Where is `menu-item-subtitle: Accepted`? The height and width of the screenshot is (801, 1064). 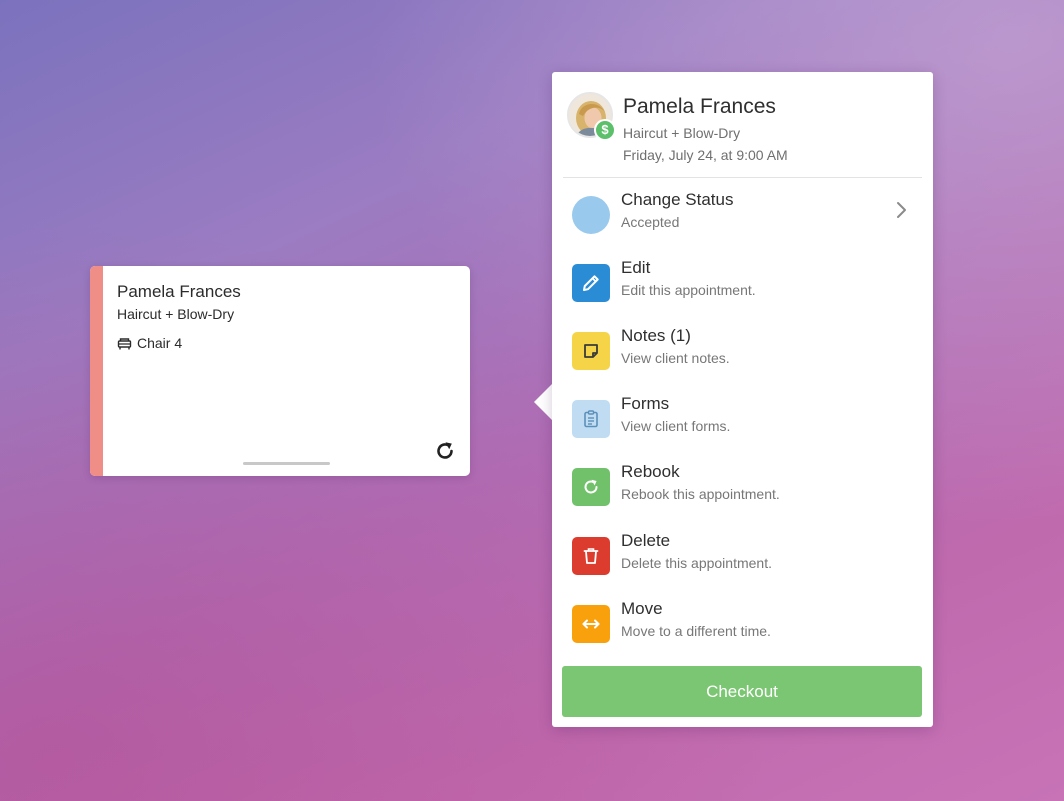 menu-item-subtitle: Accepted is located at coordinates (650, 222).